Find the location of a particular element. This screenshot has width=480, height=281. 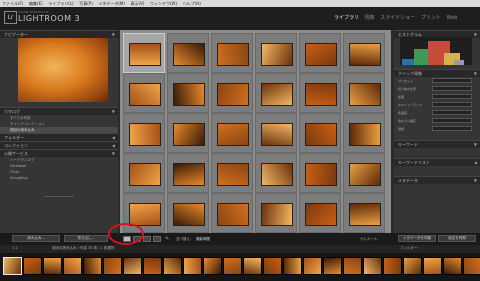

menu-library: ライブラリ(L) is located at coordinates (60, 3).